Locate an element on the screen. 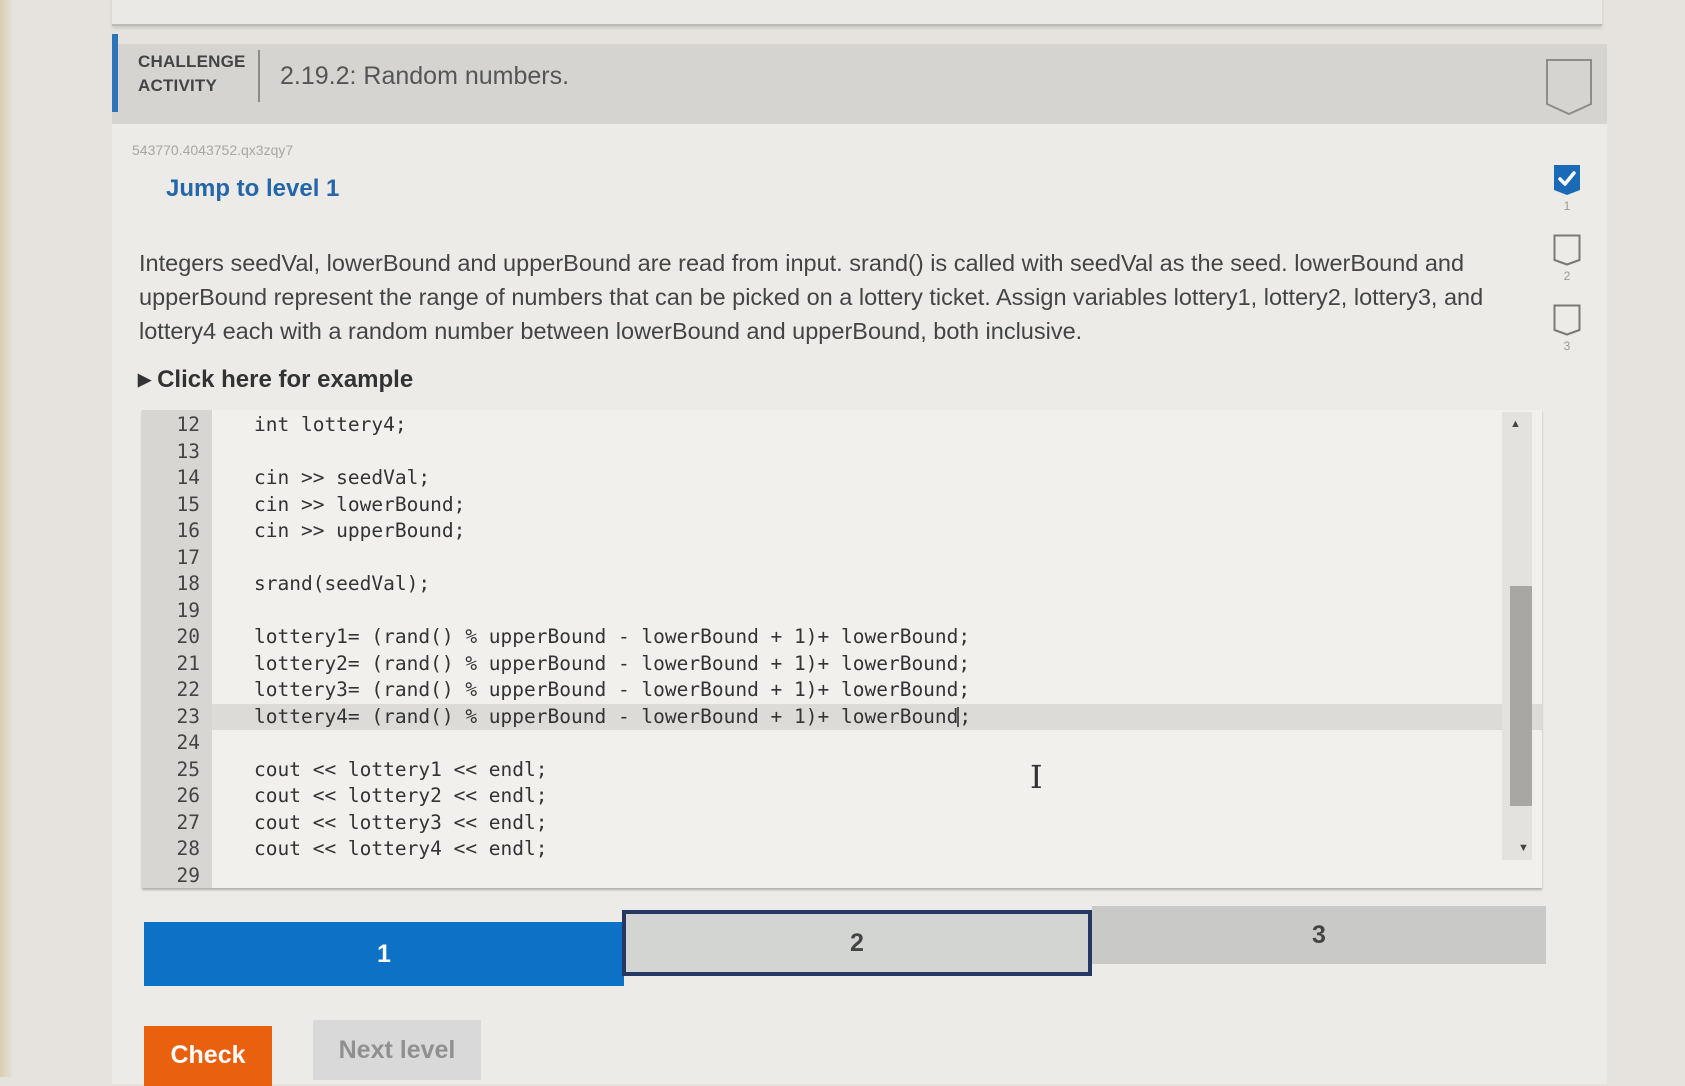  activity-kind-label: CHALLENGE ACTIVITY is located at coordinates (192, 74).